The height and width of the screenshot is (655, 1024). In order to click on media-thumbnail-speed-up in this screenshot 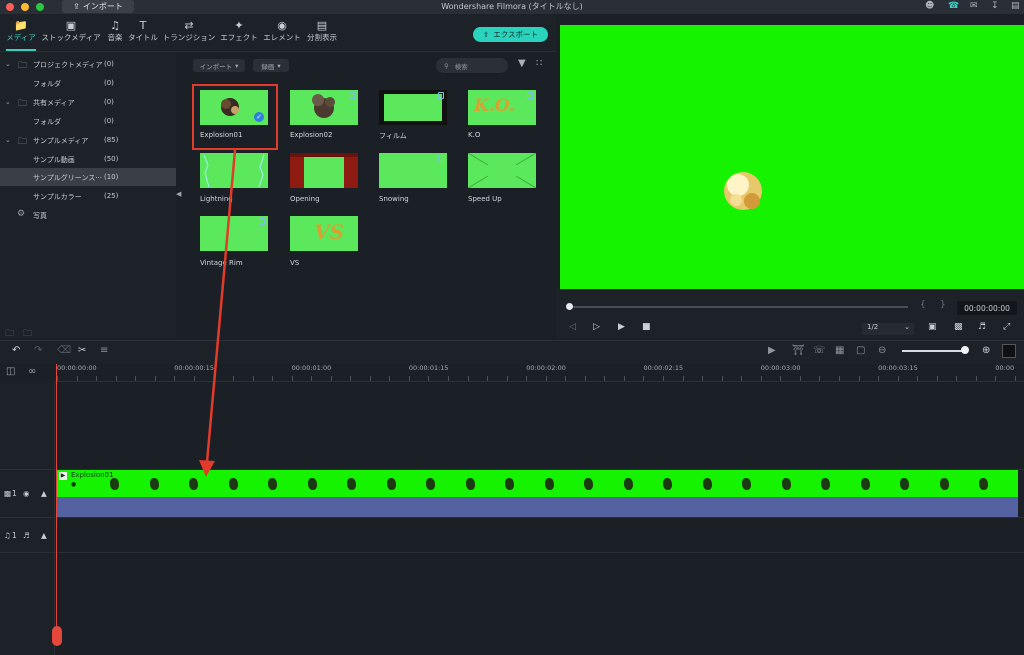, I will do `click(502, 170)`.